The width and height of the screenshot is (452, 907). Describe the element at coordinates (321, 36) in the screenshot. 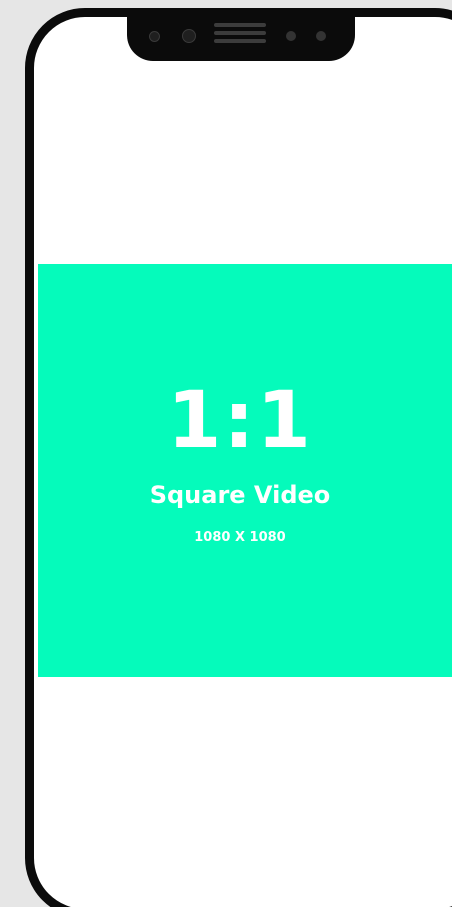

I see `ambient-sensor-icon` at that location.